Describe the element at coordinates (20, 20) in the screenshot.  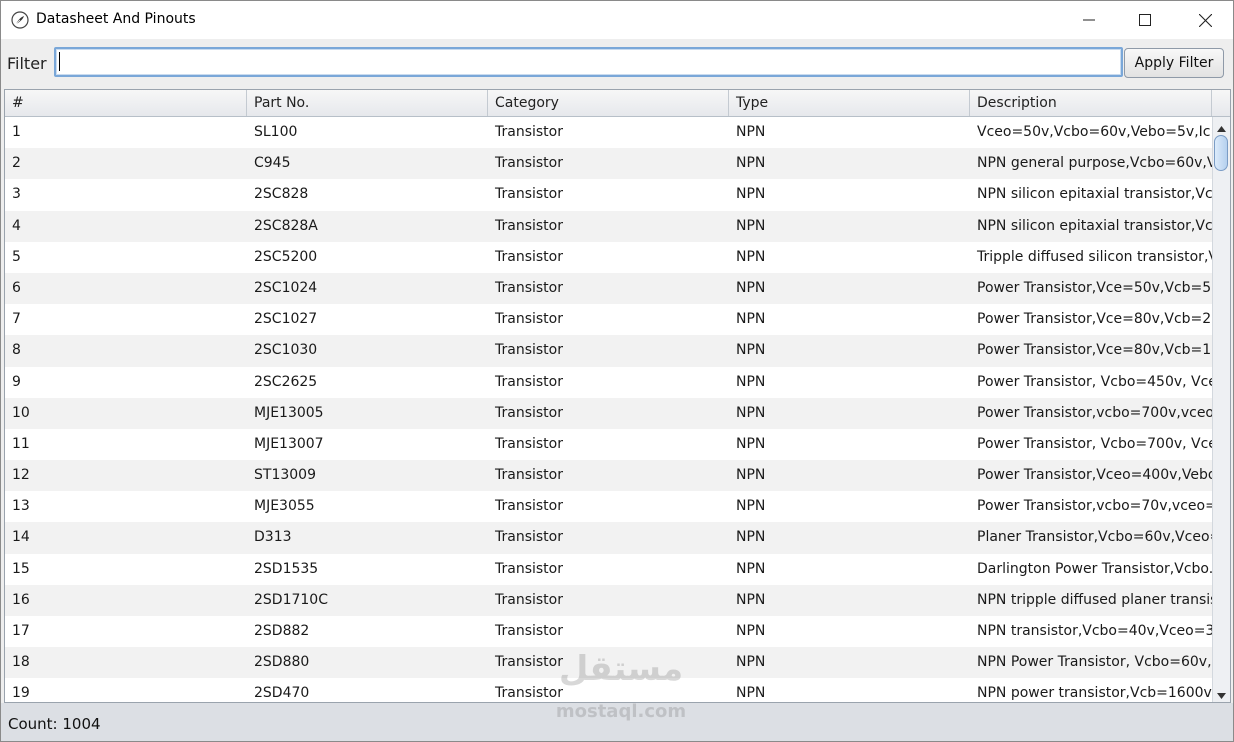
I see `feather-icon` at that location.